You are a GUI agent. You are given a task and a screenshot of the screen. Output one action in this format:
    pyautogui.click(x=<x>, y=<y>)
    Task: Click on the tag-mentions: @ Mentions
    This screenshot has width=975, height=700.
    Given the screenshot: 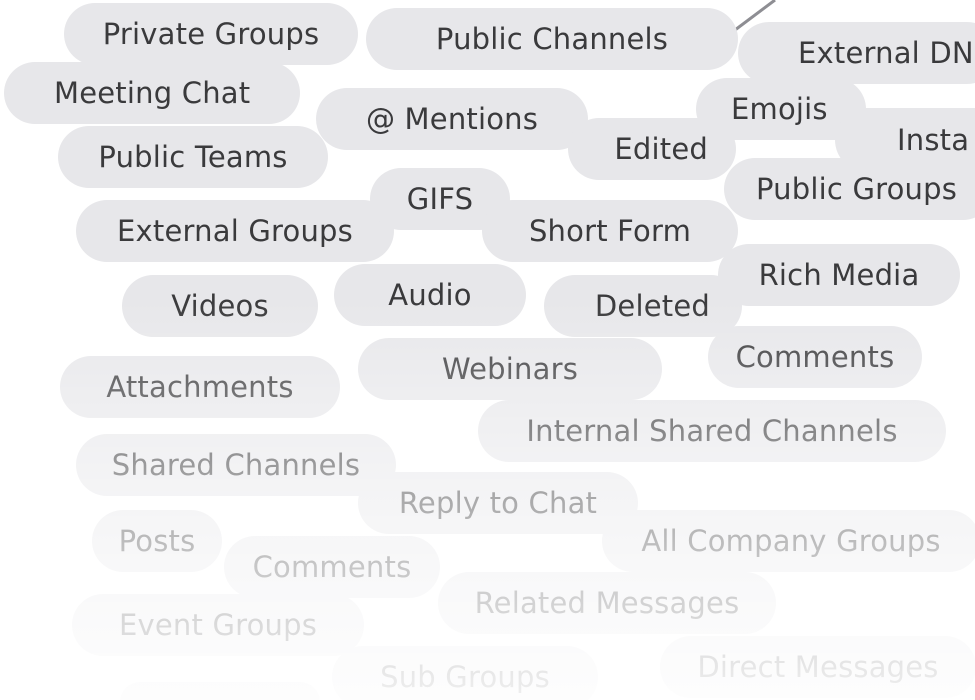 What is the action you would take?
    pyautogui.click(x=452, y=119)
    